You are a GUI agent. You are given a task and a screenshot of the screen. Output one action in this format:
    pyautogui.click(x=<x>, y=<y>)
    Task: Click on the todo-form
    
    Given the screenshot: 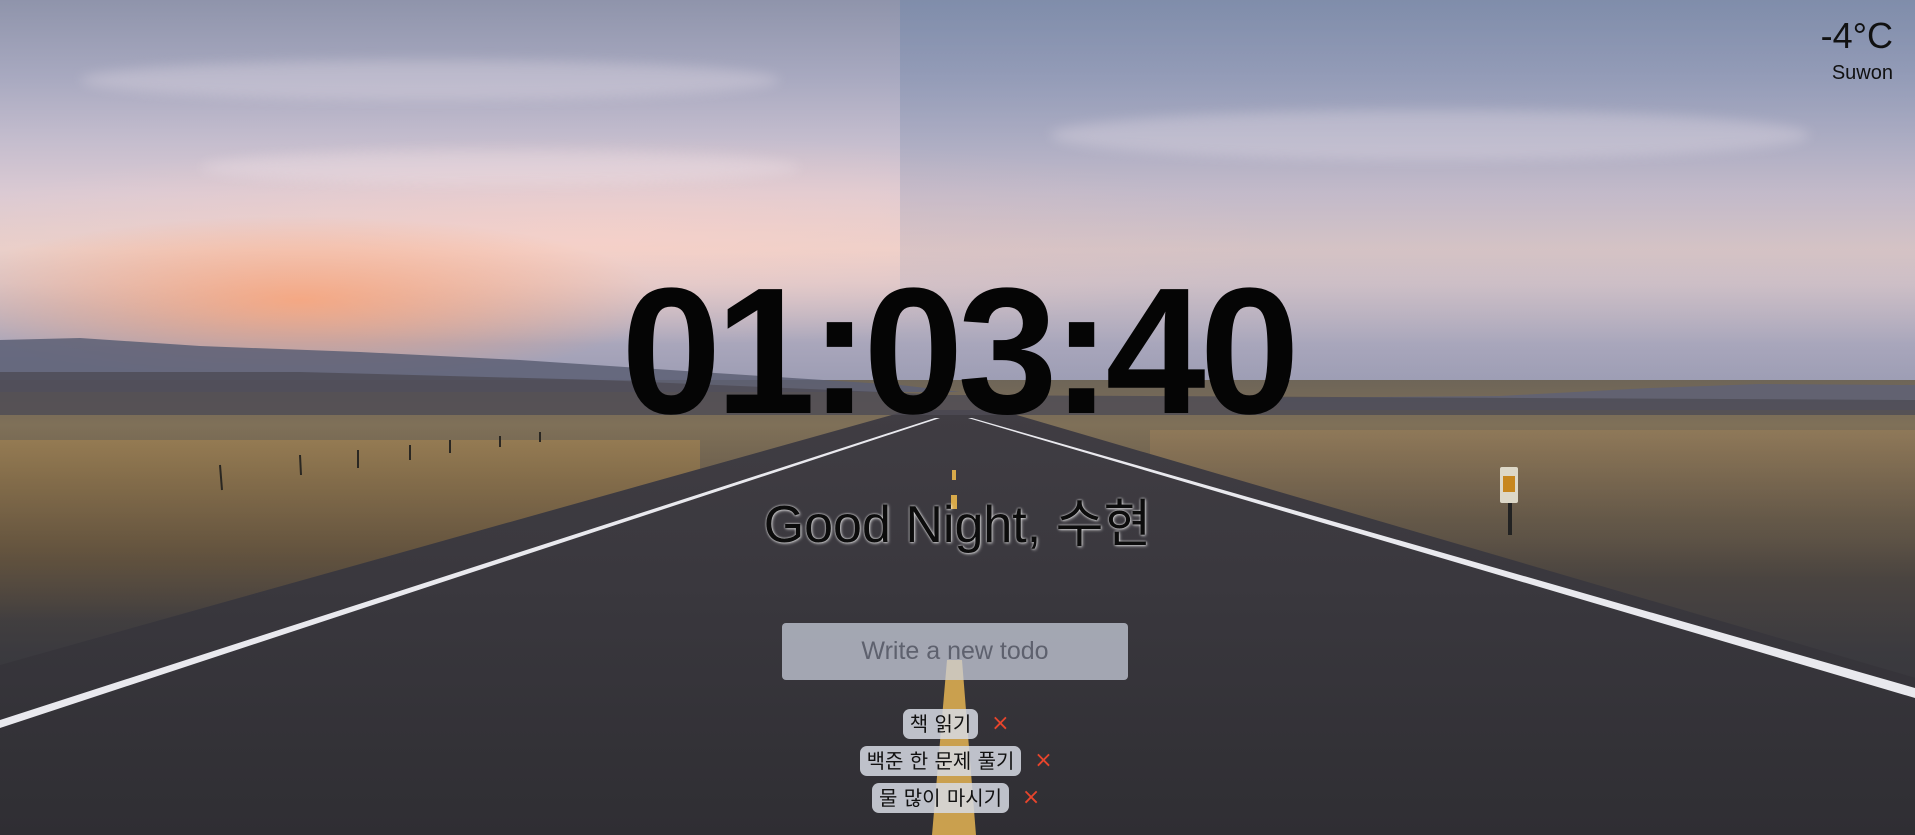 What is the action you would take?
    pyautogui.click(x=955, y=651)
    